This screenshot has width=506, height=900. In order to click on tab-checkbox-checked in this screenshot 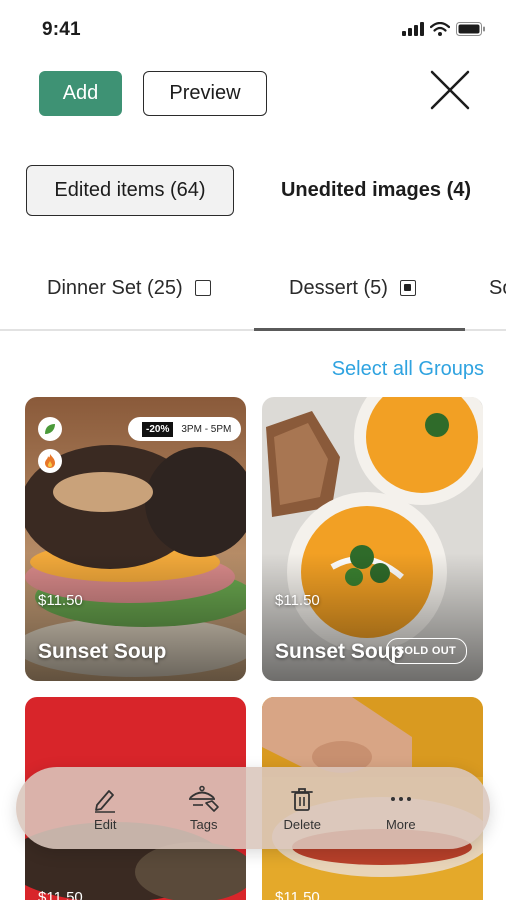, I will do `click(407, 288)`.